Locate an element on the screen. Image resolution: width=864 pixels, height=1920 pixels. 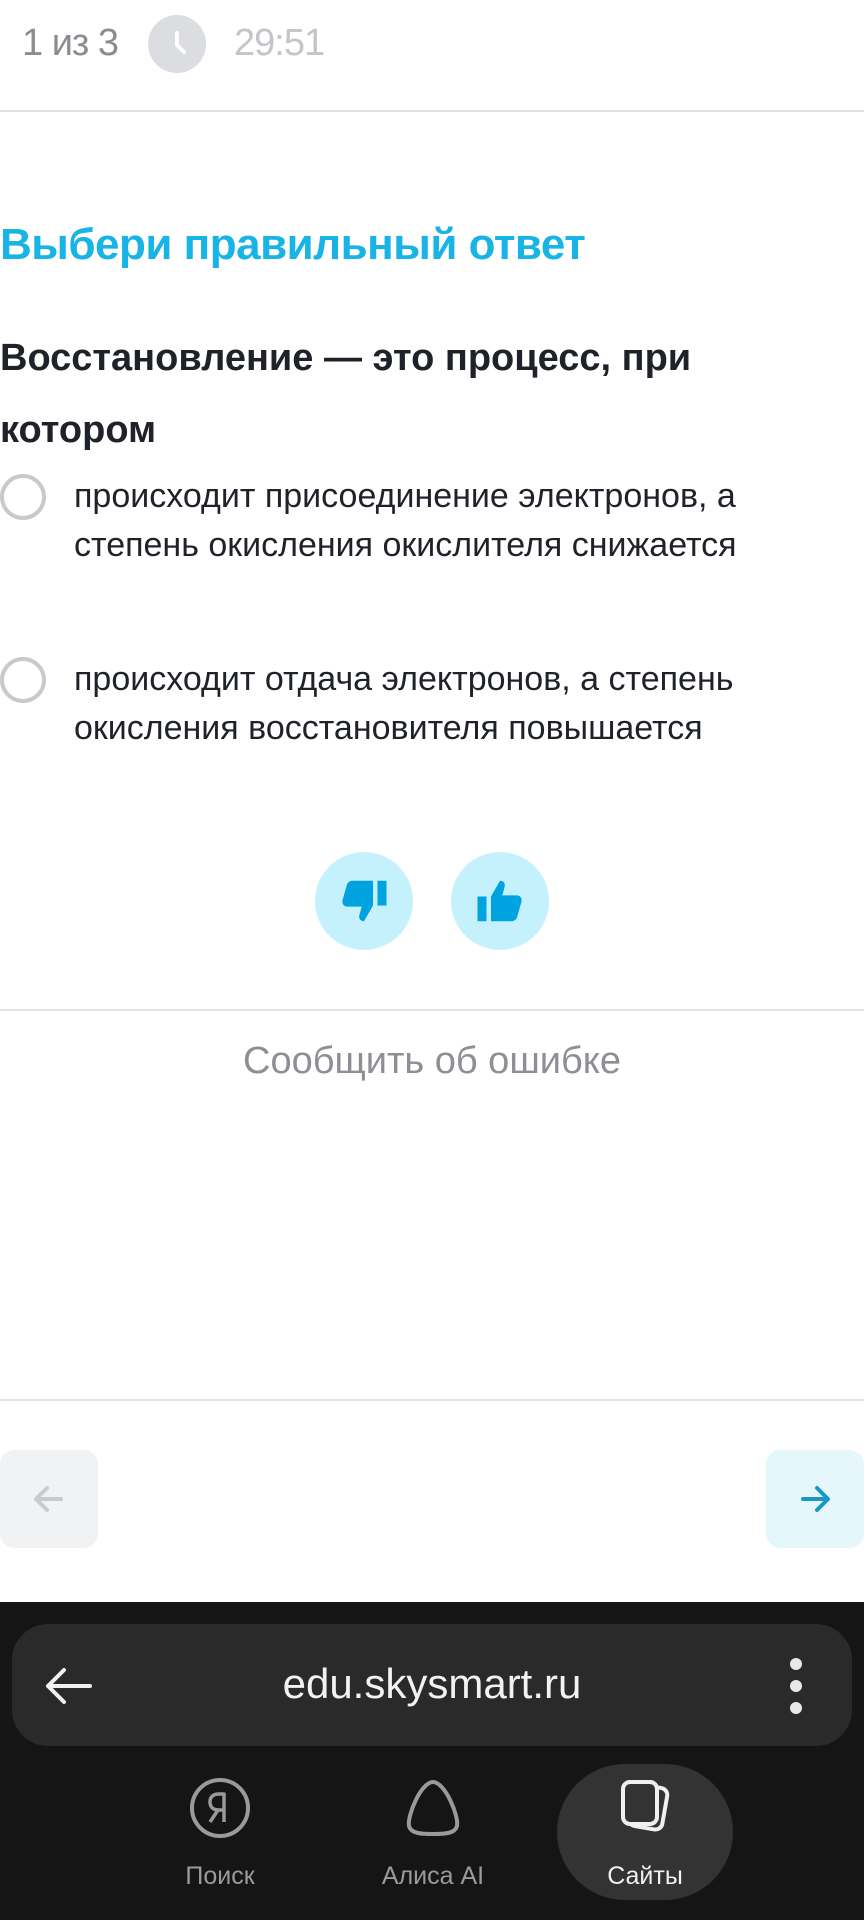
dislike-button is located at coordinates (364, 901).